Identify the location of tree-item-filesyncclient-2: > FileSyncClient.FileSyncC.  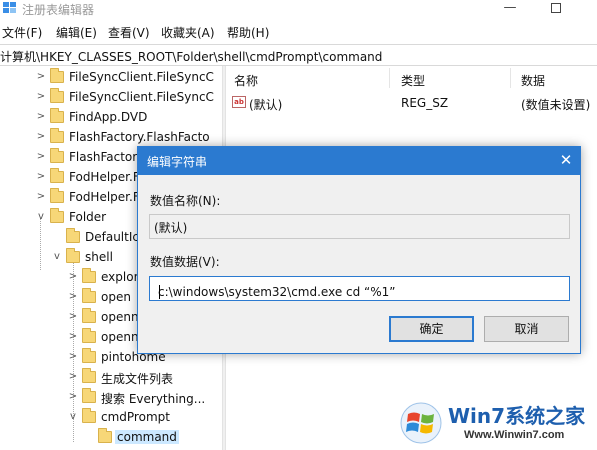
(111, 98).